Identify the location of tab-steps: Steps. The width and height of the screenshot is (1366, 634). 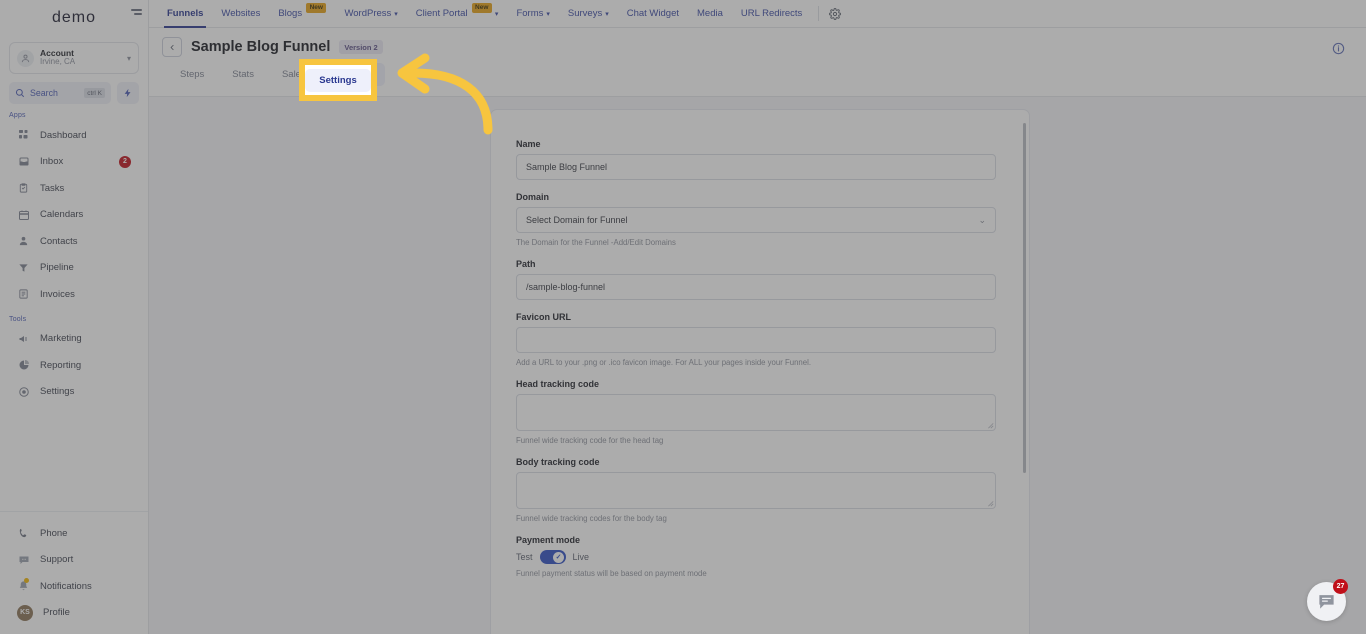
(192, 74).